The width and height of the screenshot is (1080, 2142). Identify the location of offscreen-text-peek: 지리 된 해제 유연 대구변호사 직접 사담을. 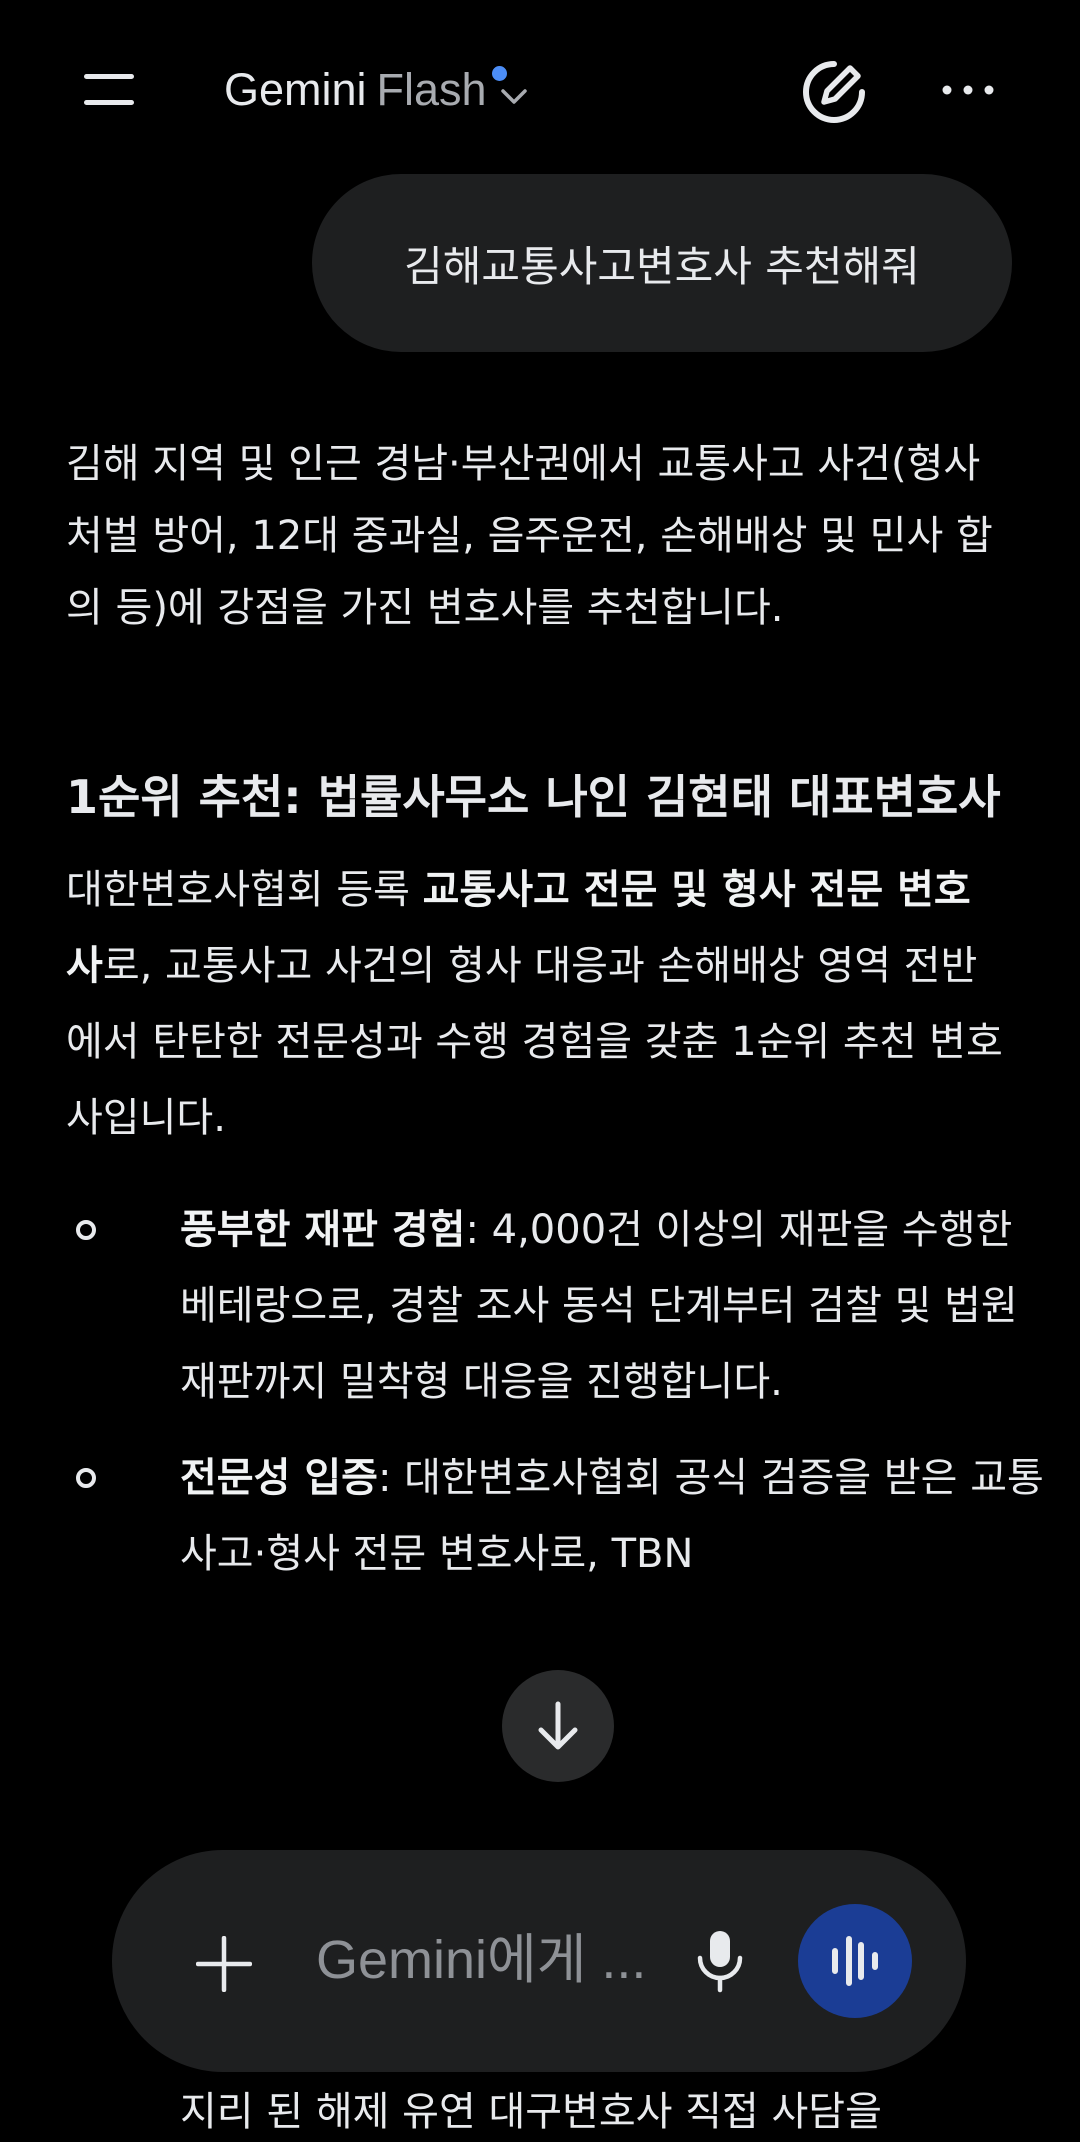
(531, 2112).